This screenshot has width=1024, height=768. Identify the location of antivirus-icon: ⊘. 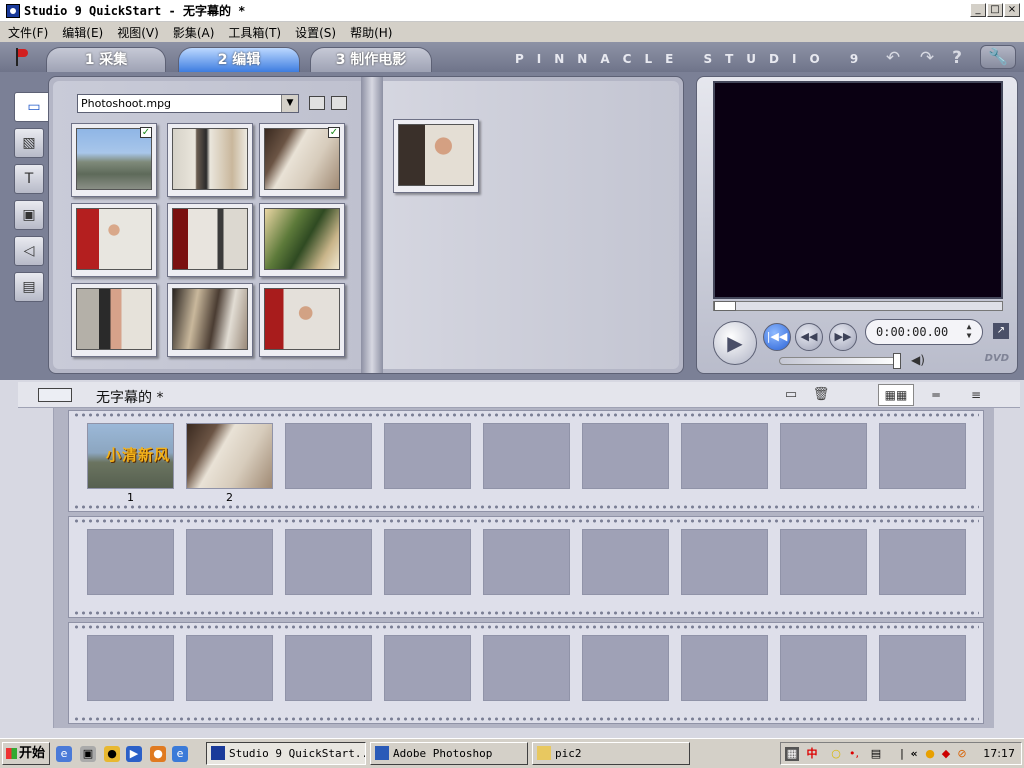
(962, 754).